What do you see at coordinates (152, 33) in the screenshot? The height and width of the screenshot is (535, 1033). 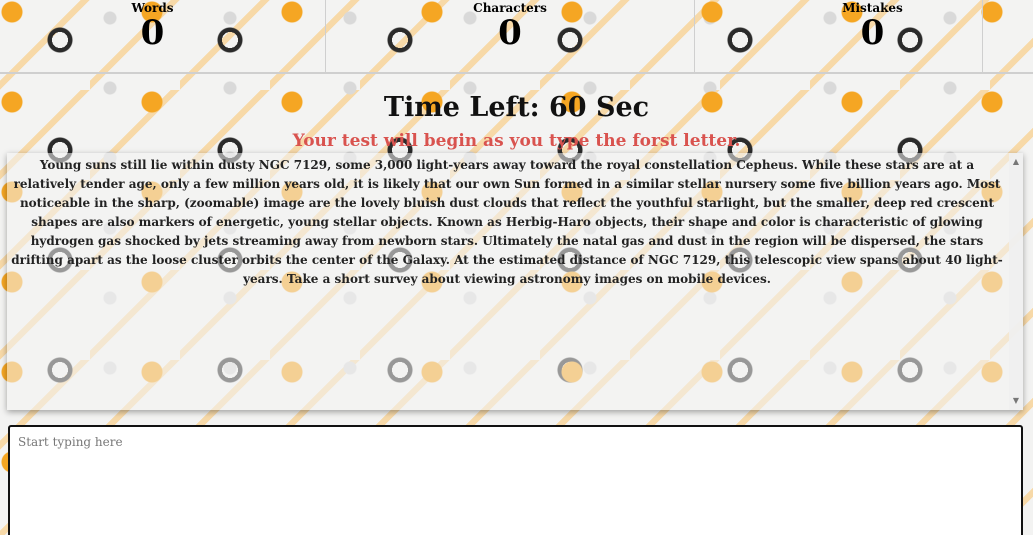 I see `words-count: 0` at bounding box center [152, 33].